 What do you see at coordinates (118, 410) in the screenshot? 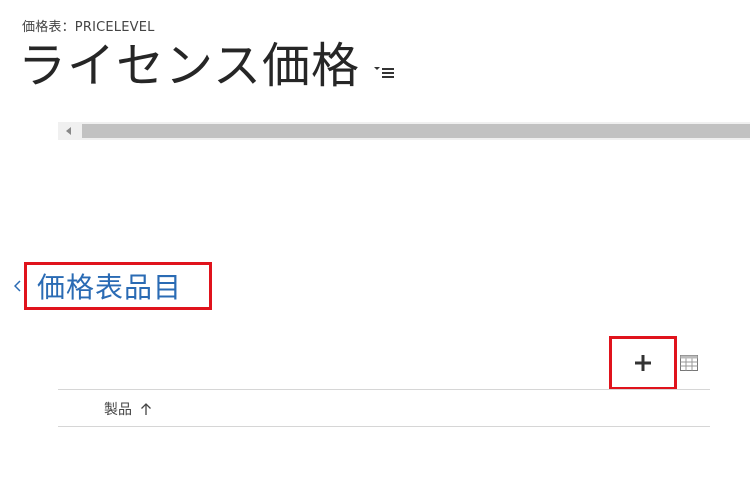
I see `column-header-label: 製品` at bounding box center [118, 410].